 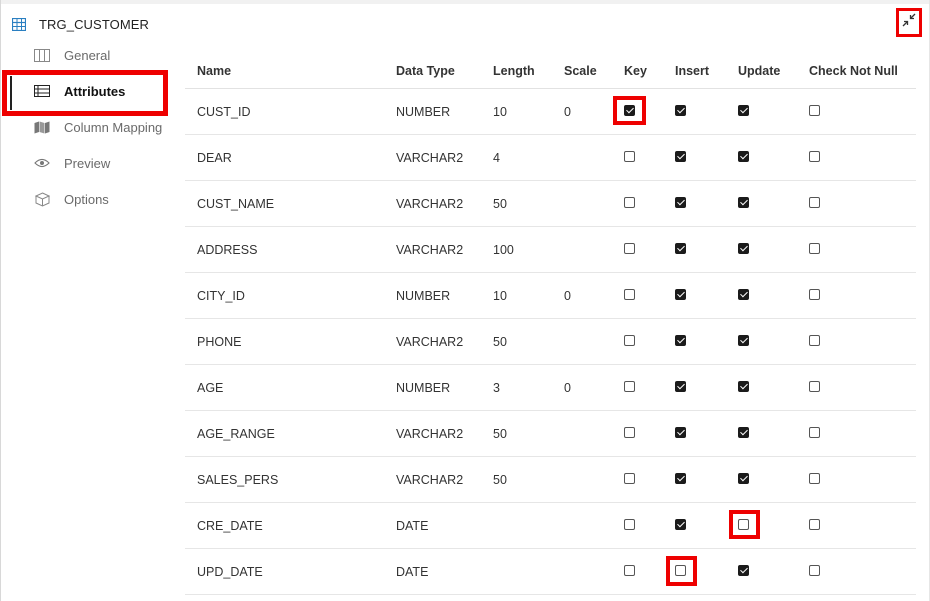 I want to click on sidebar-item-column-mapping: Column Mapping, so click(x=89, y=127).